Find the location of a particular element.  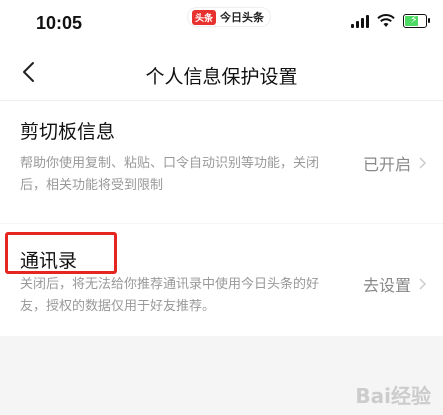

clipboard-status-label: 已开启 is located at coordinates (386, 164).